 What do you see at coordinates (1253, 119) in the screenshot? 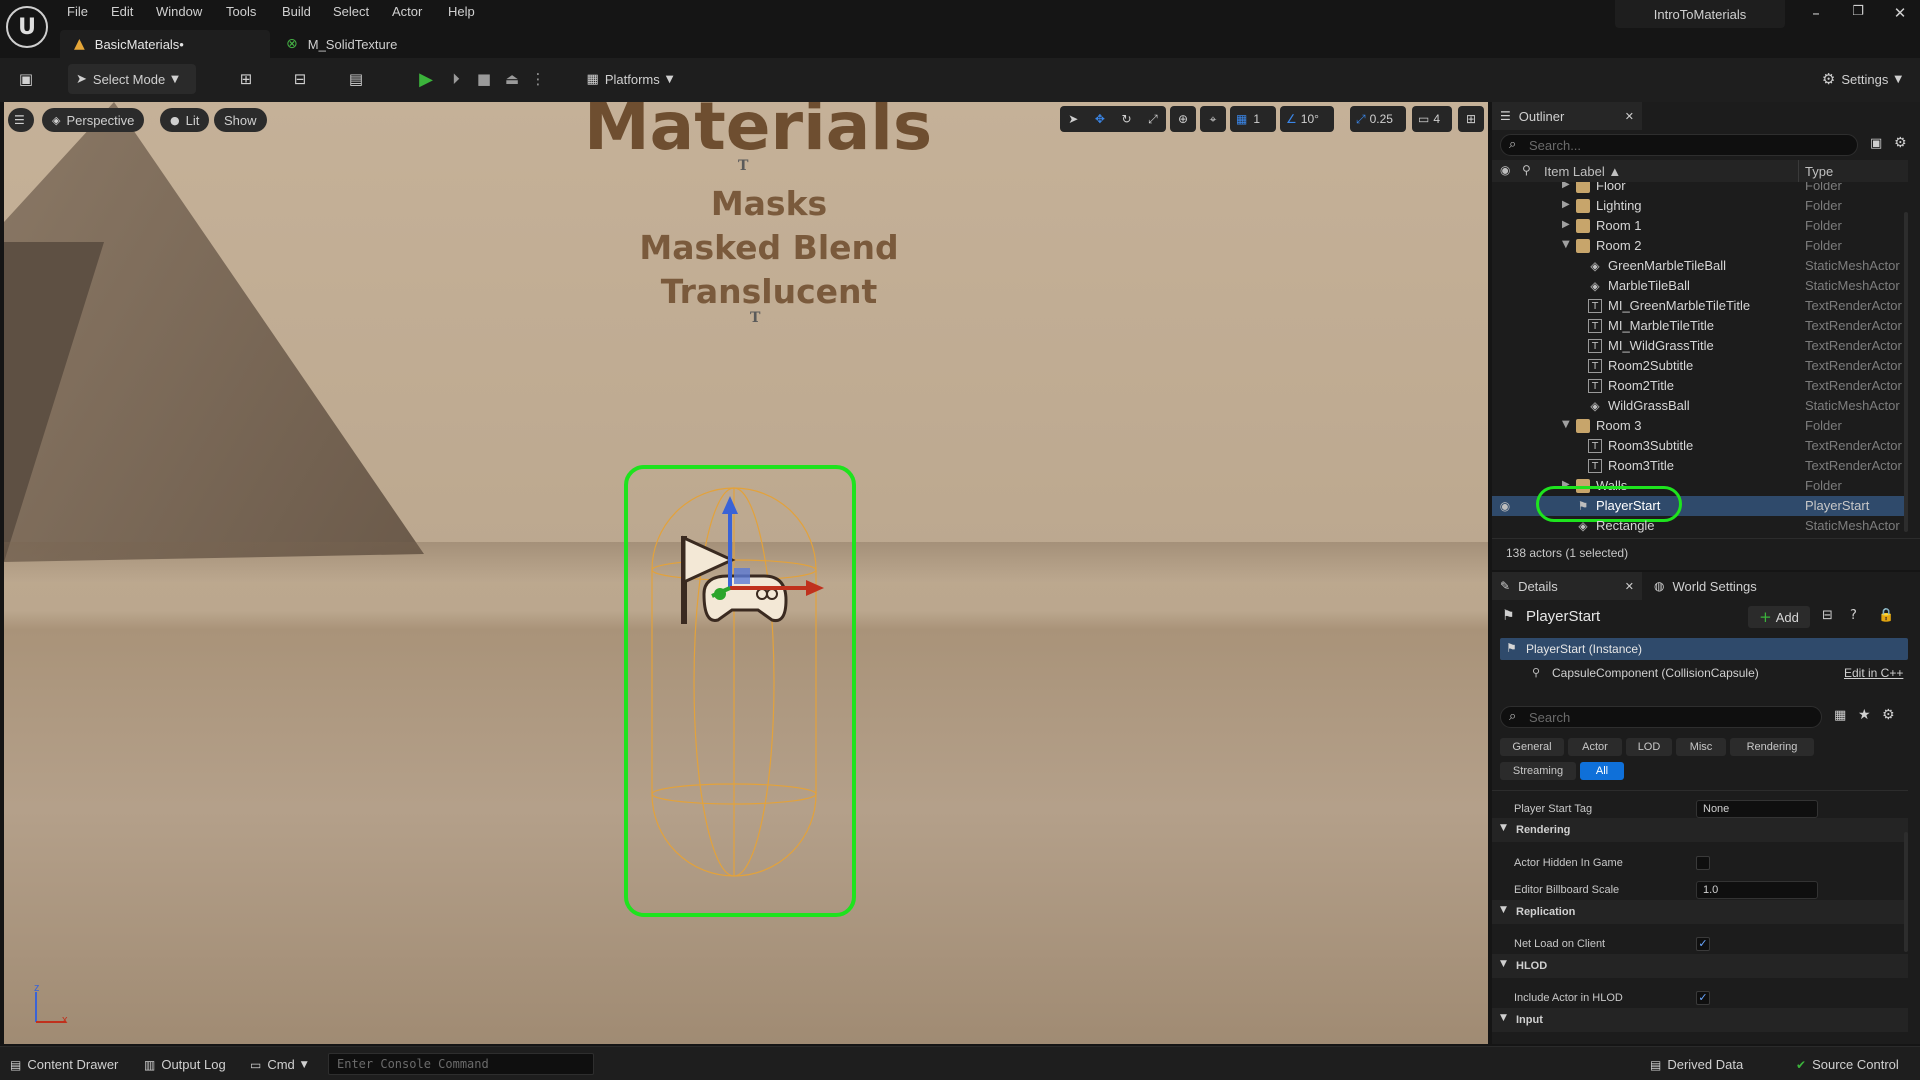
I see `grid-snap-button: ▦ 1` at bounding box center [1253, 119].